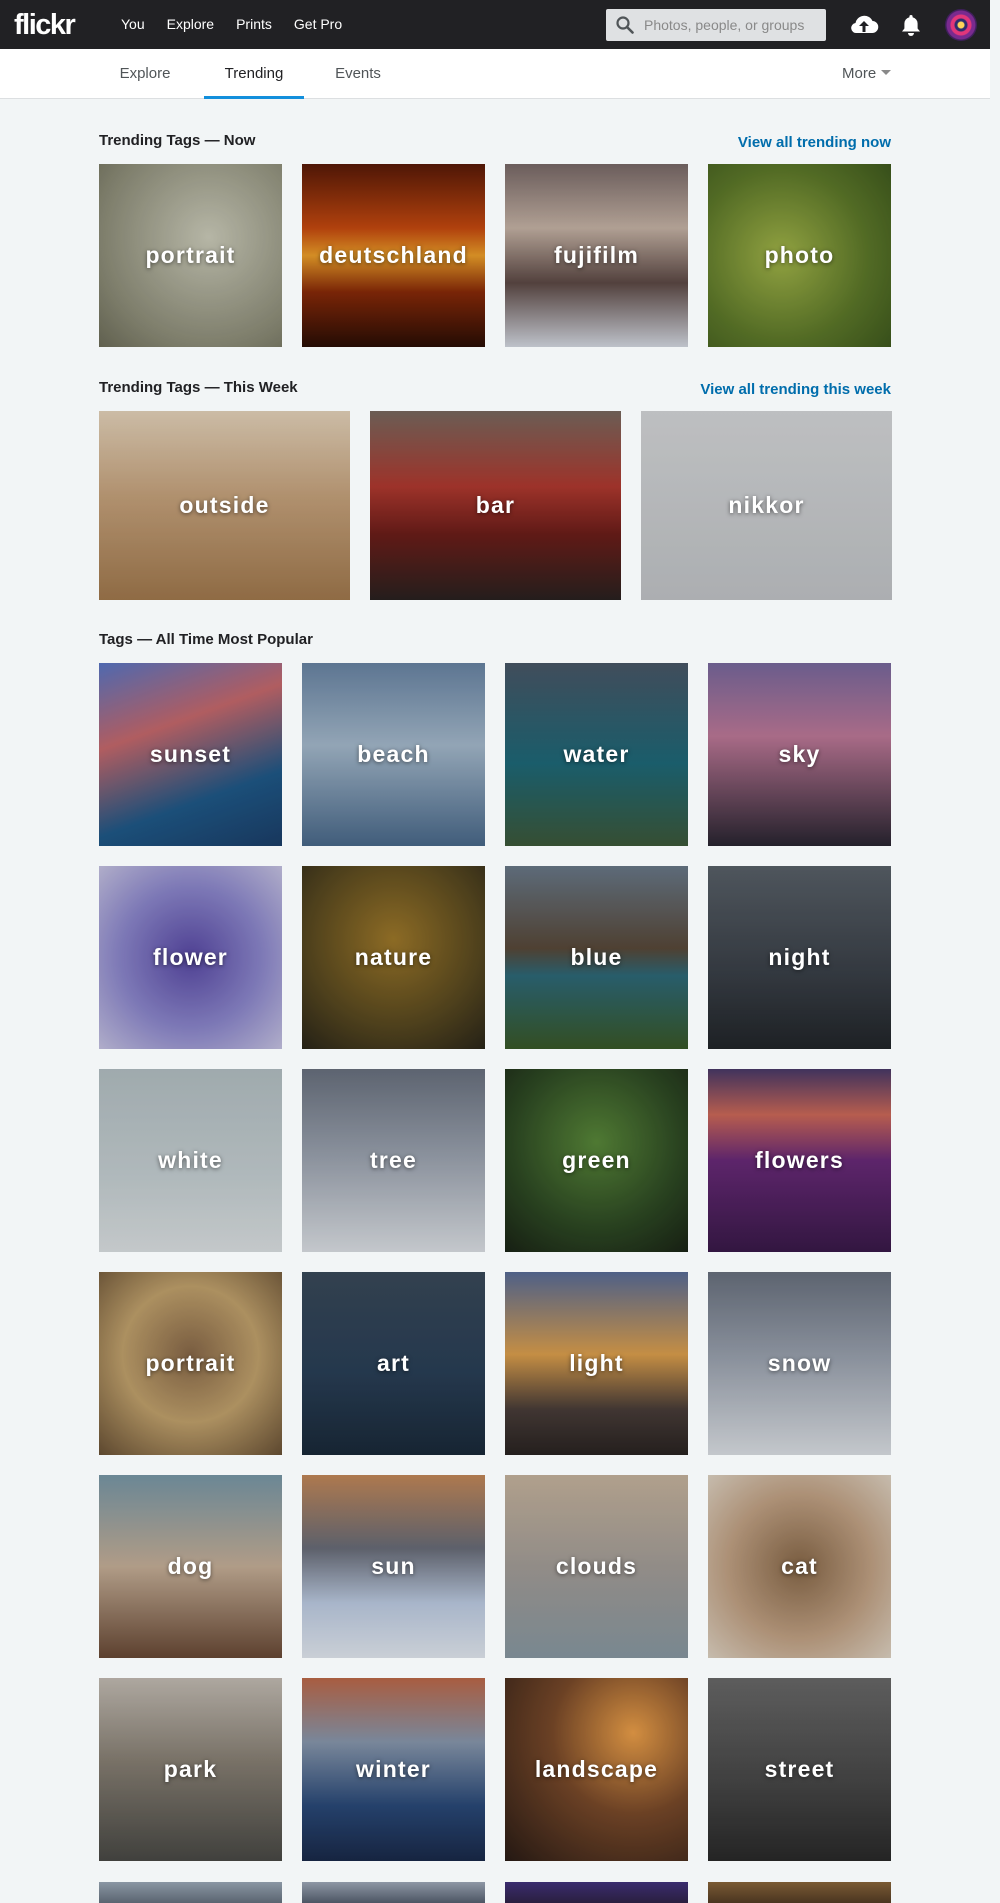 The height and width of the screenshot is (1903, 1000). I want to click on popular-tile-clouds: clouds, so click(596, 1566).